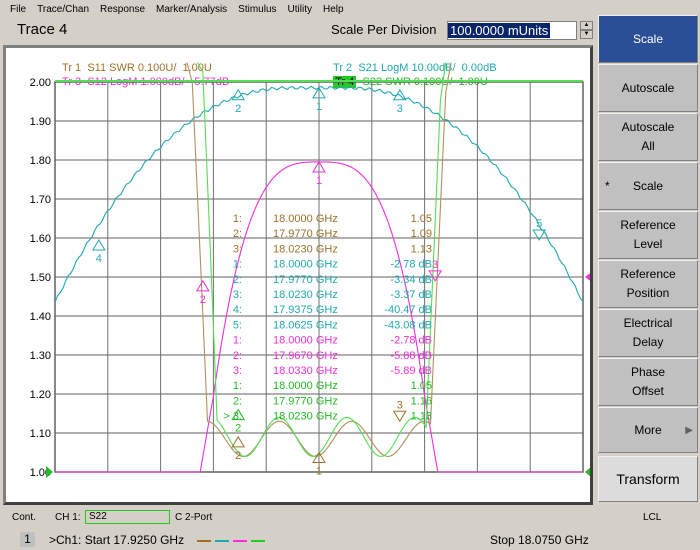  I want to click on marker-readout-value: 1.09, so click(421, 234).